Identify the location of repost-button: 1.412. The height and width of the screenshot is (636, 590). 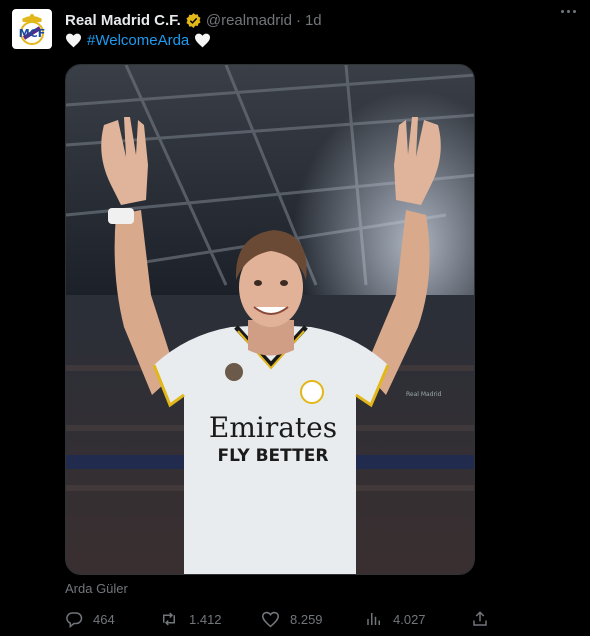
(190, 619).